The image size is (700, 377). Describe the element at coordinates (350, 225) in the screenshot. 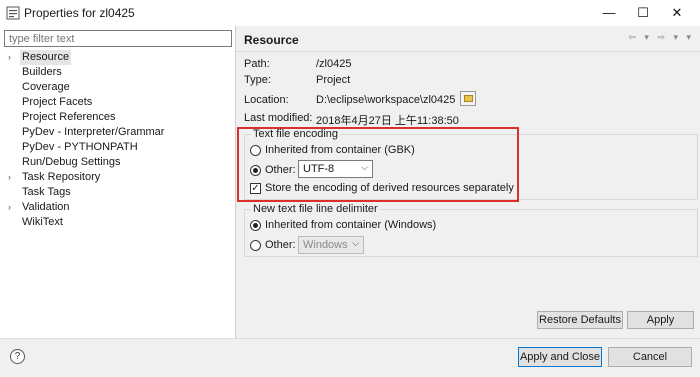

I see `delimiter-inherited-label: Inherited from container (Windows)` at that location.